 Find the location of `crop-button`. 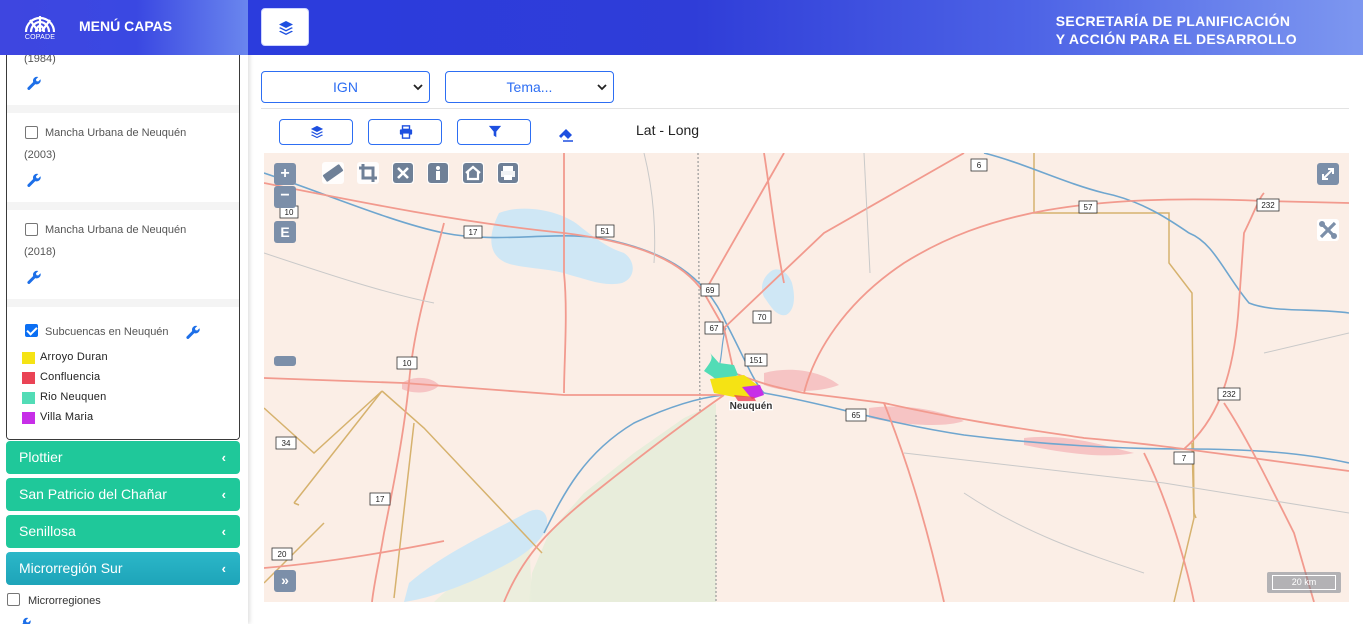

crop-button is located at coordinates (368, 173).